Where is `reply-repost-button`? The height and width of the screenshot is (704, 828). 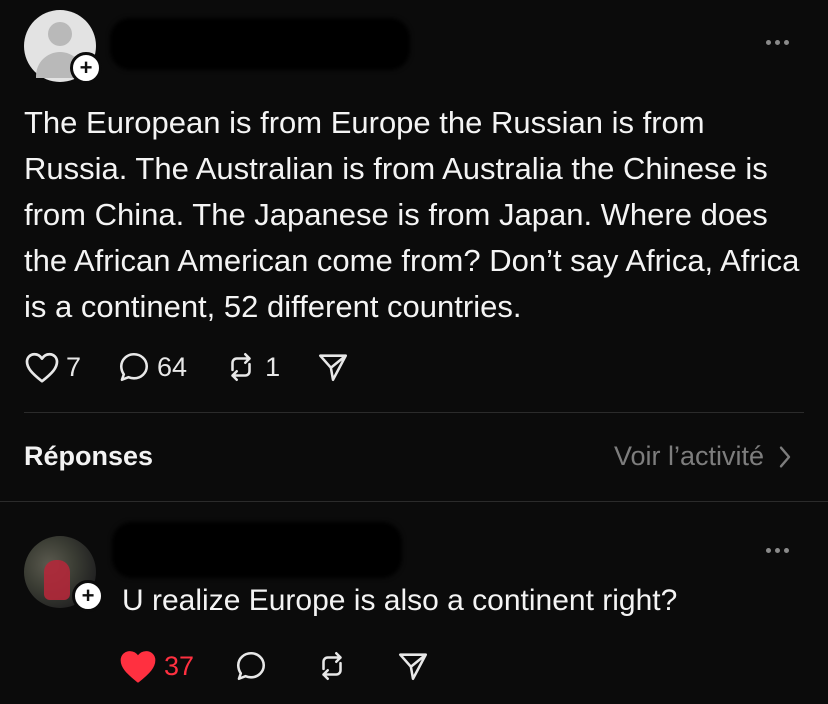
reply-repost-button is located at coordinates (332, 666).